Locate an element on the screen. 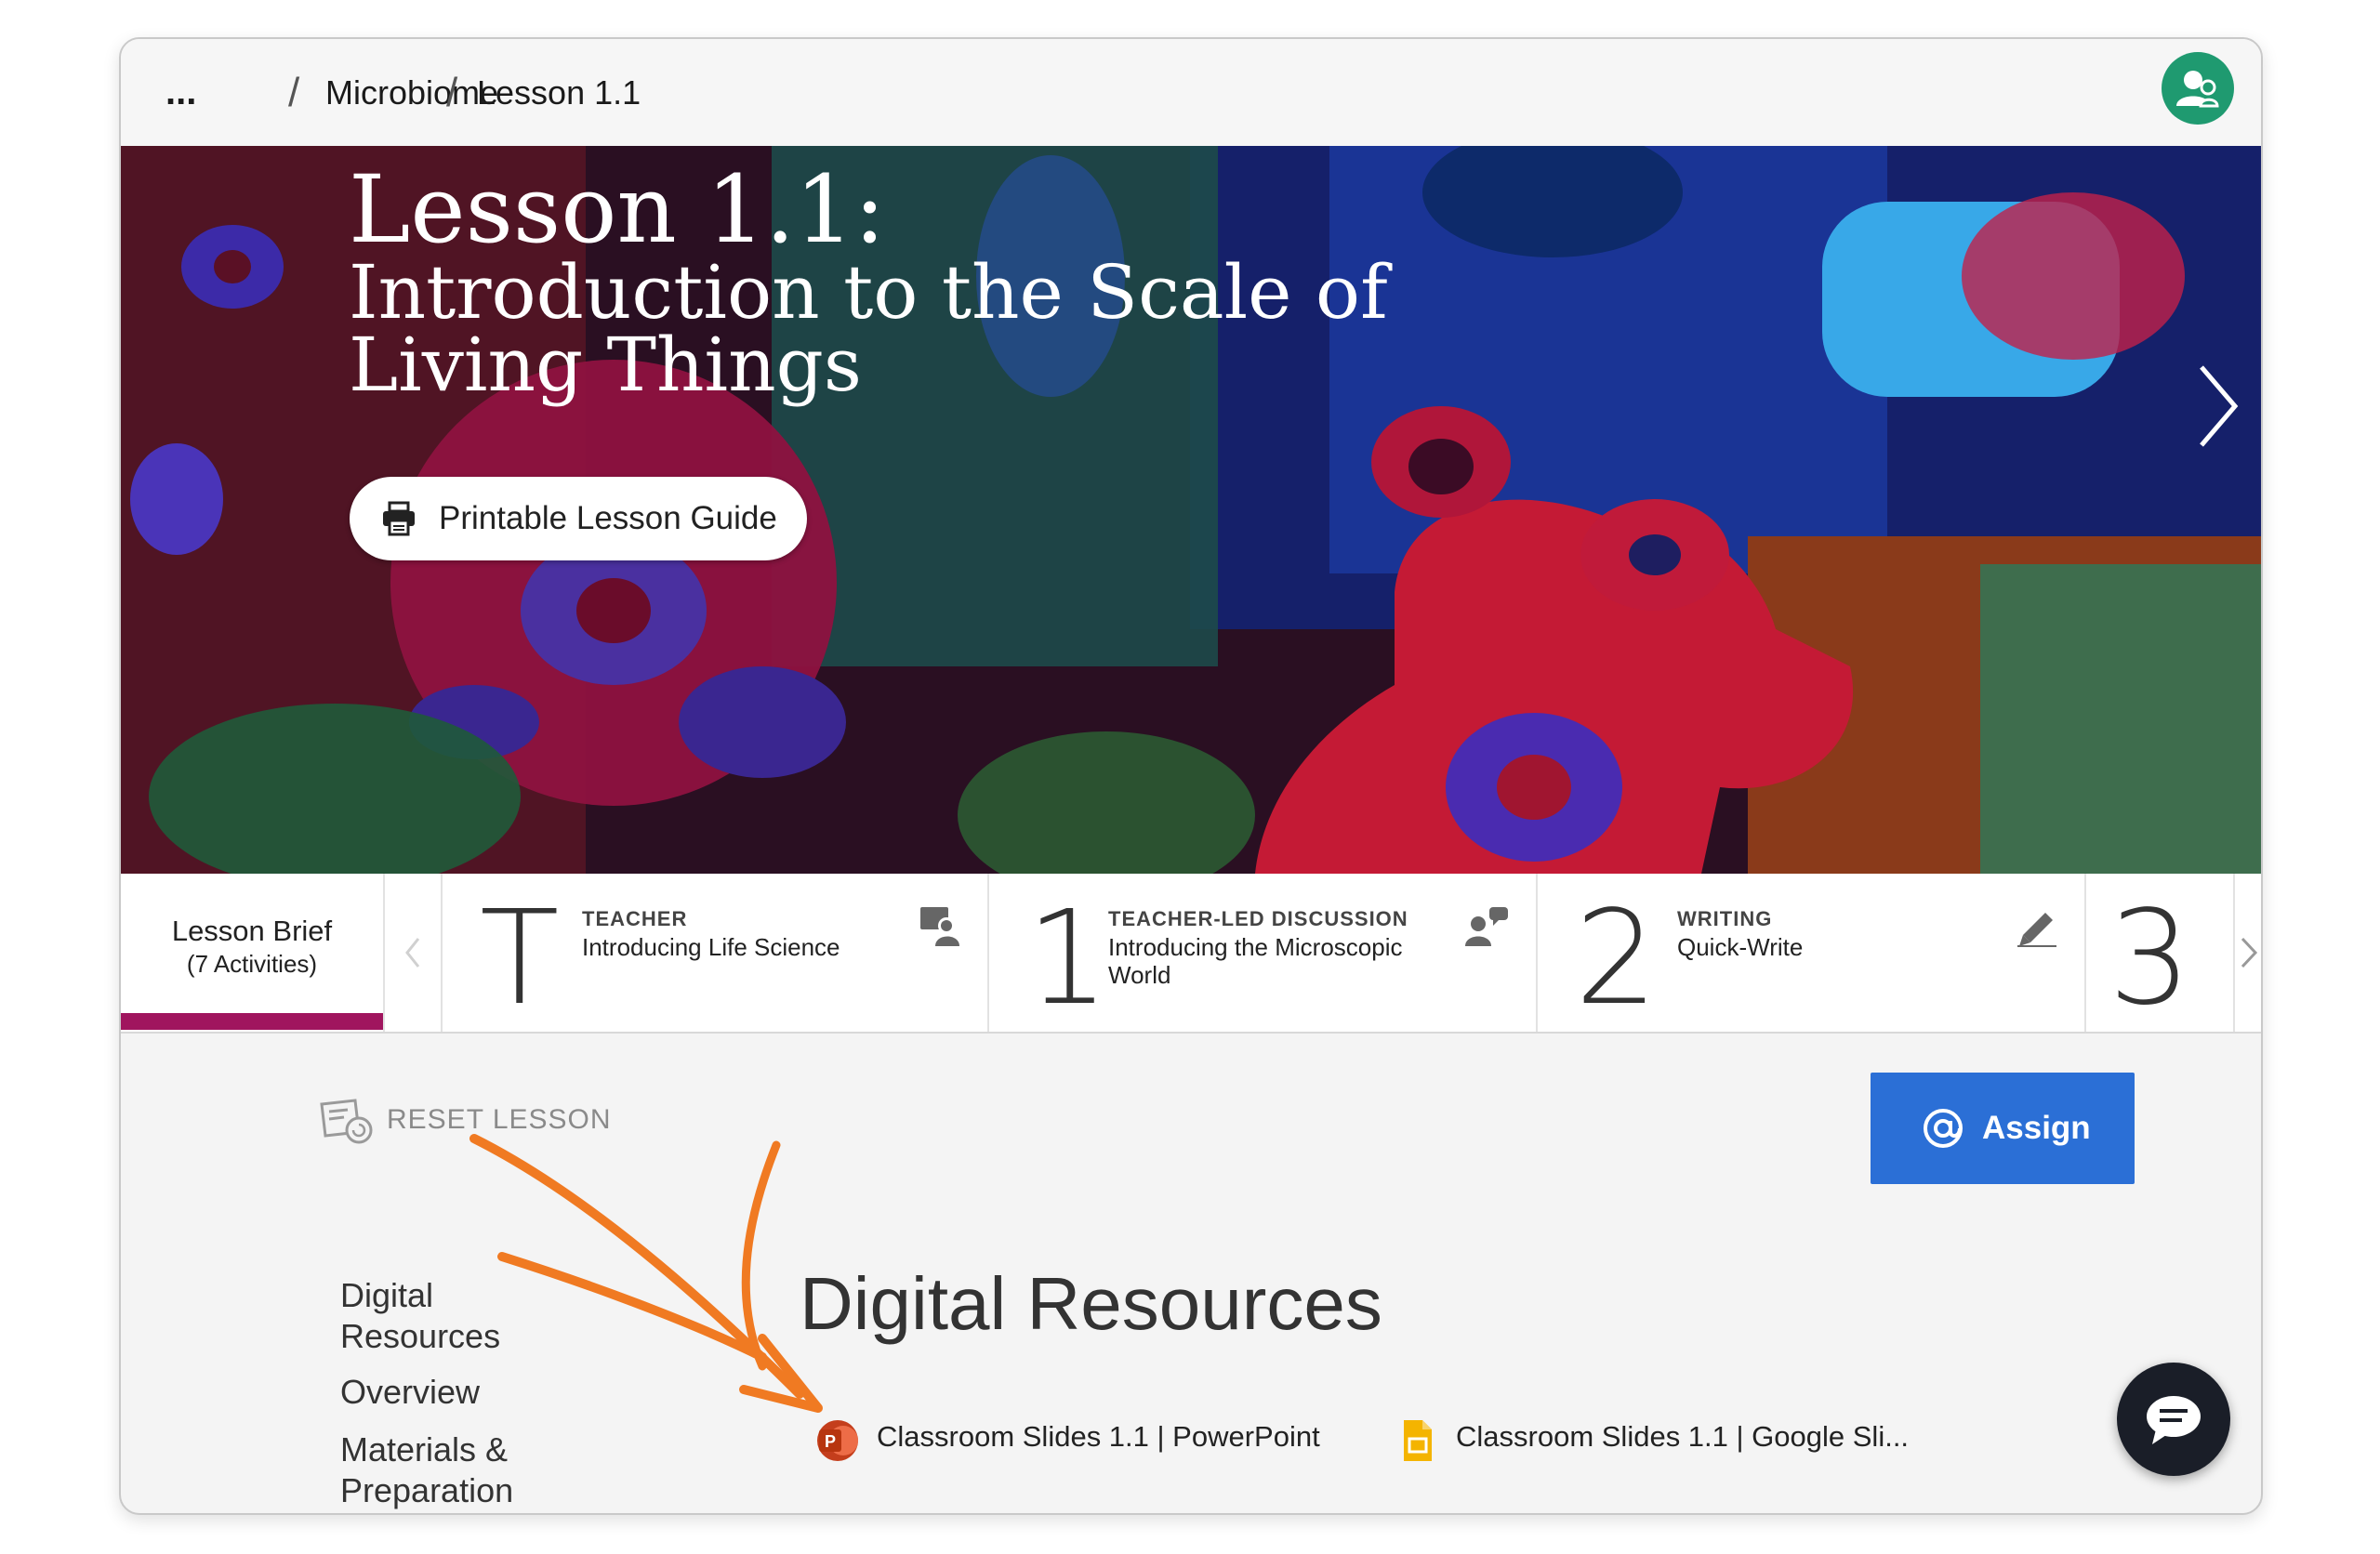 This screenshot has height=1554, width=2380. chevron-left-icon is located at coordinates (412, 953).